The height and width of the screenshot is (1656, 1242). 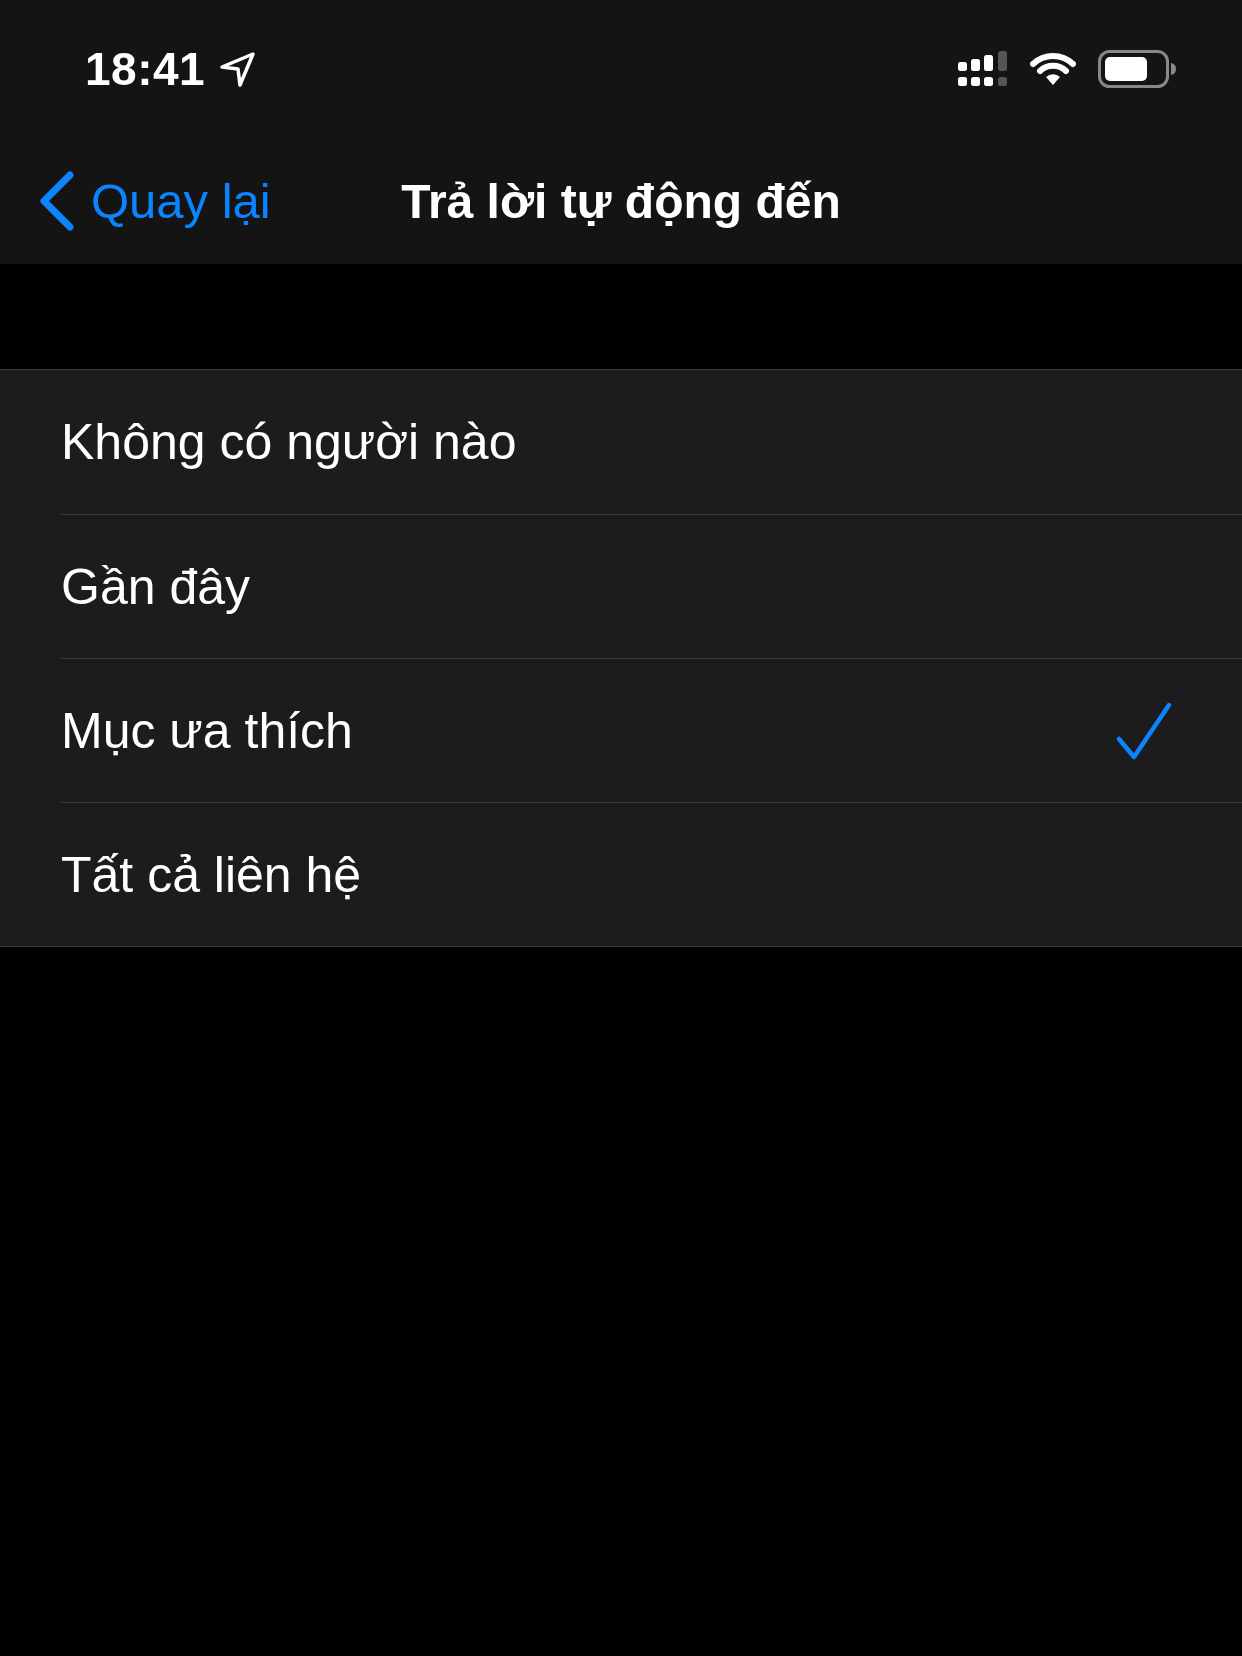 I want to click on option-row: Mục ưa thích, so click(x=651, y=730).